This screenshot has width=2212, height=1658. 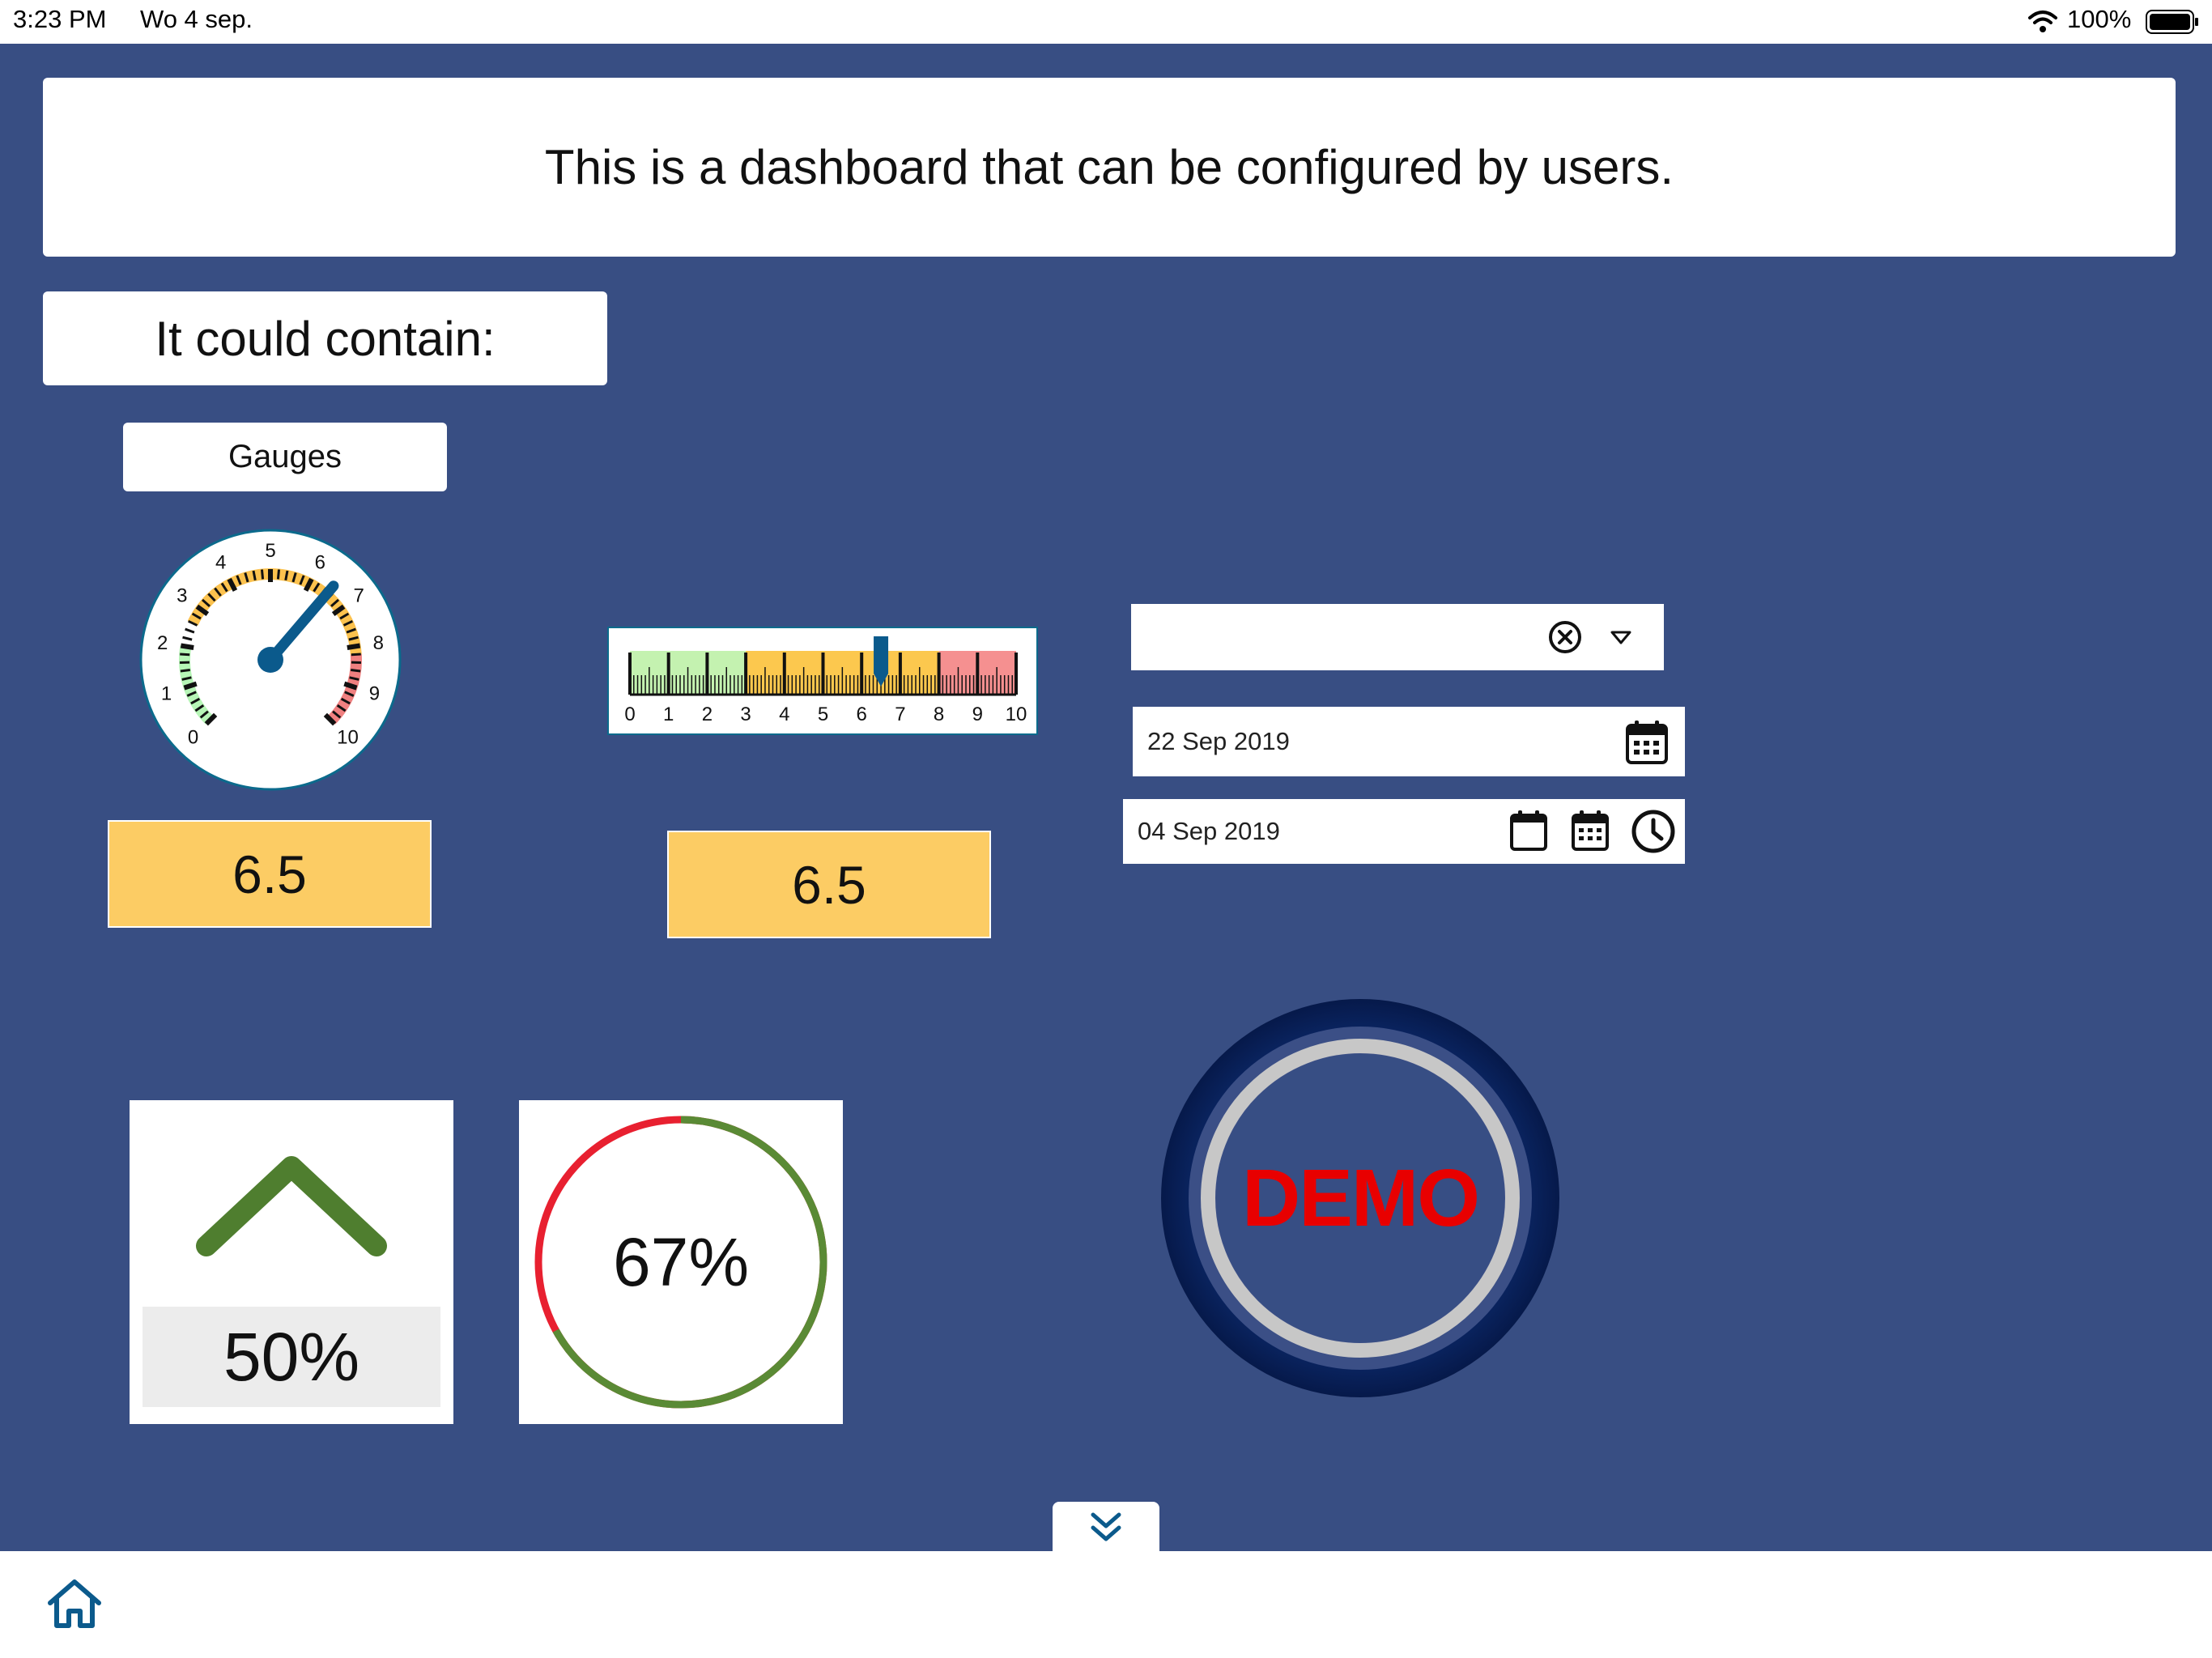 I want to click on chevron-up-icon, so click(x=291, y=1206).